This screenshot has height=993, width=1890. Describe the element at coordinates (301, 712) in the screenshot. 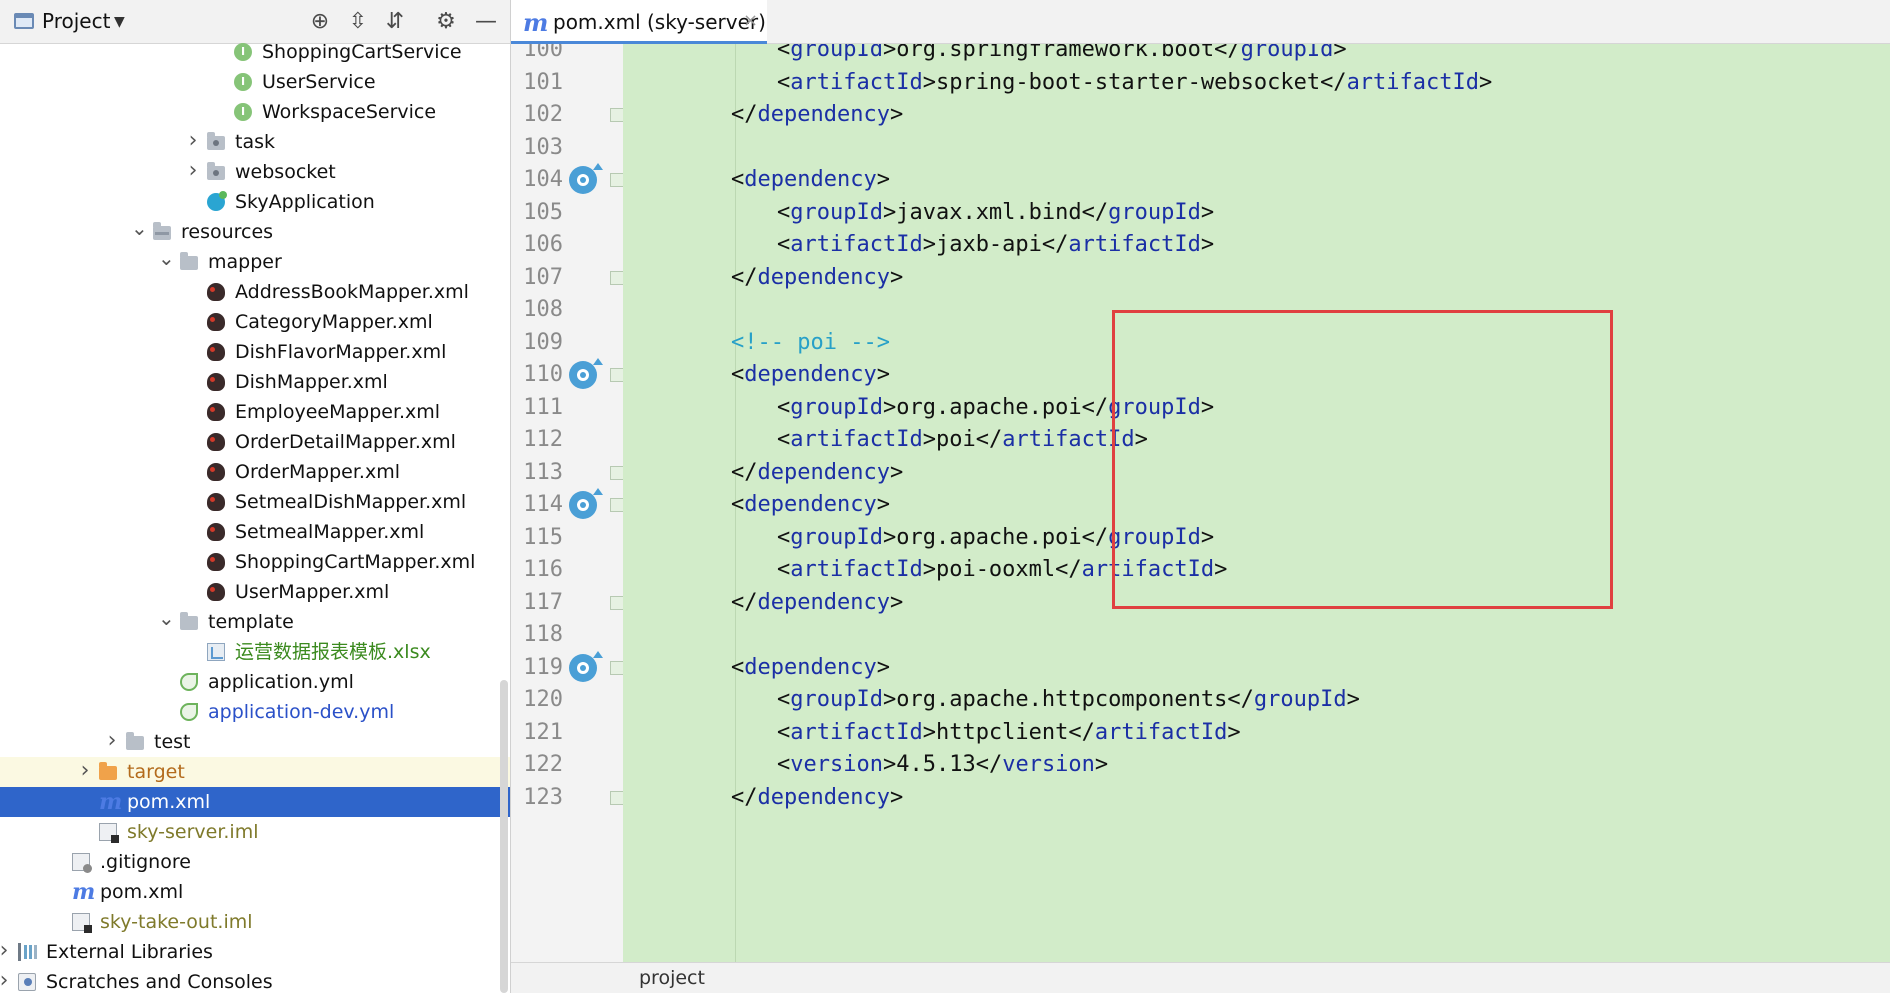

I see `tree-item-label: application-dev.yml` at that location.